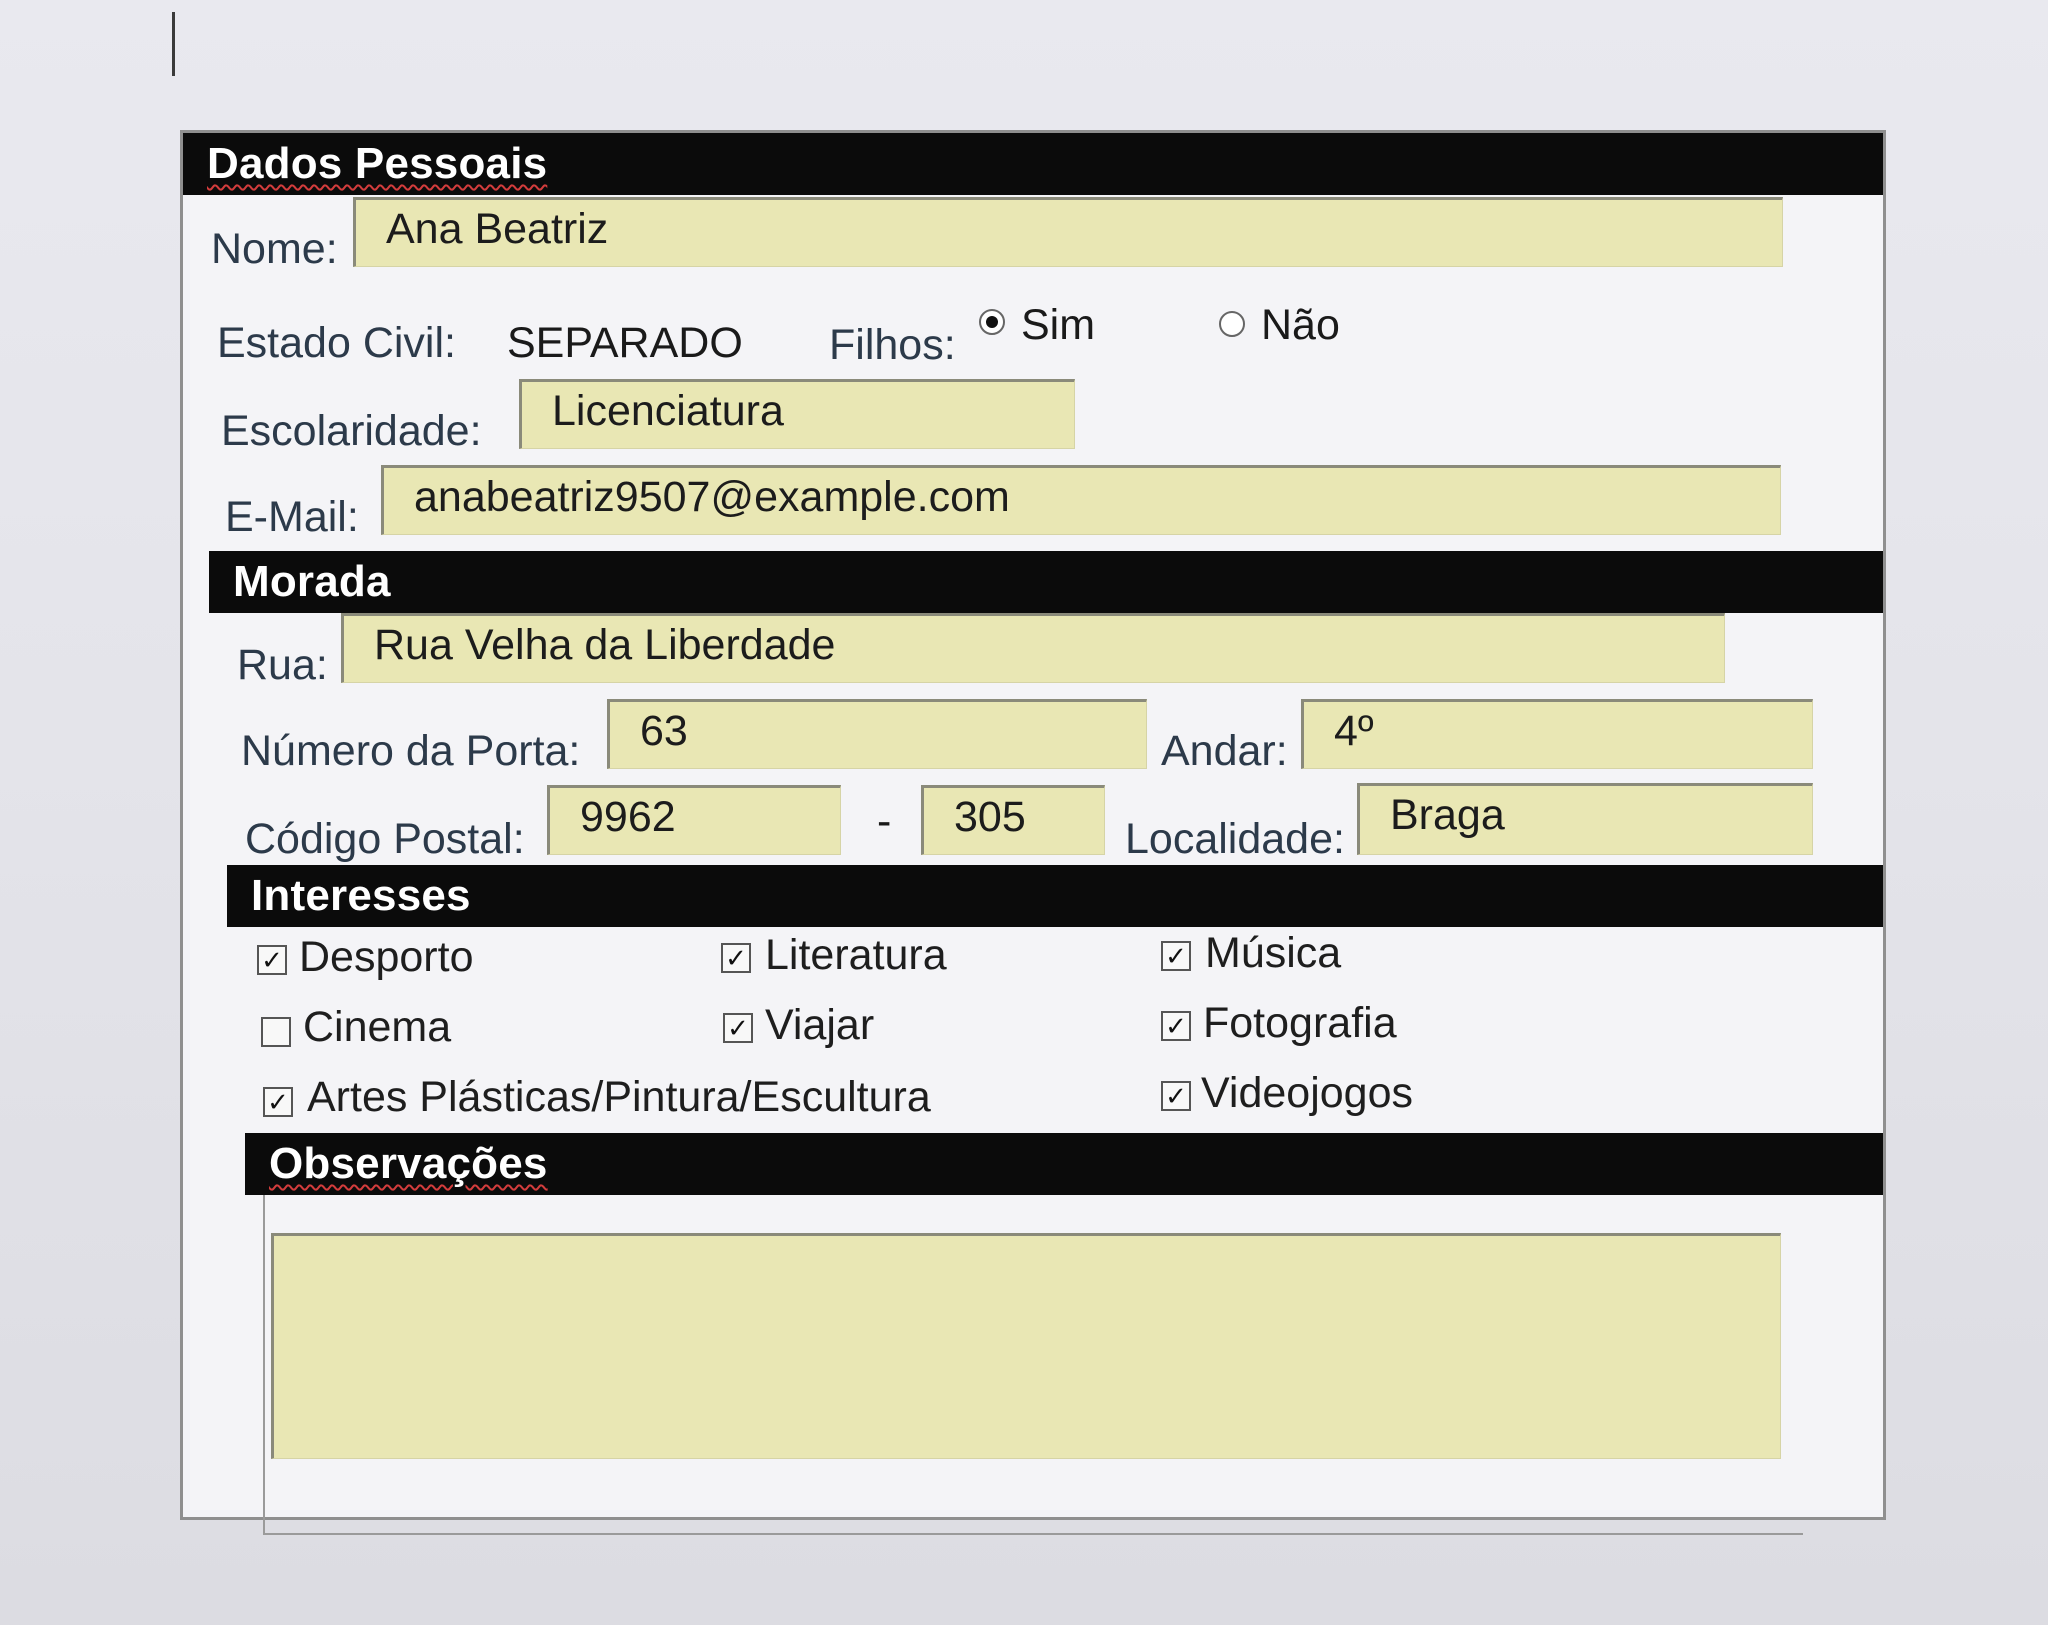 This screenshot has height=1625, width=2048. Describe the element at coordinates (276, 1032) in the screenshot. I see `interest-checkbox` at that location.